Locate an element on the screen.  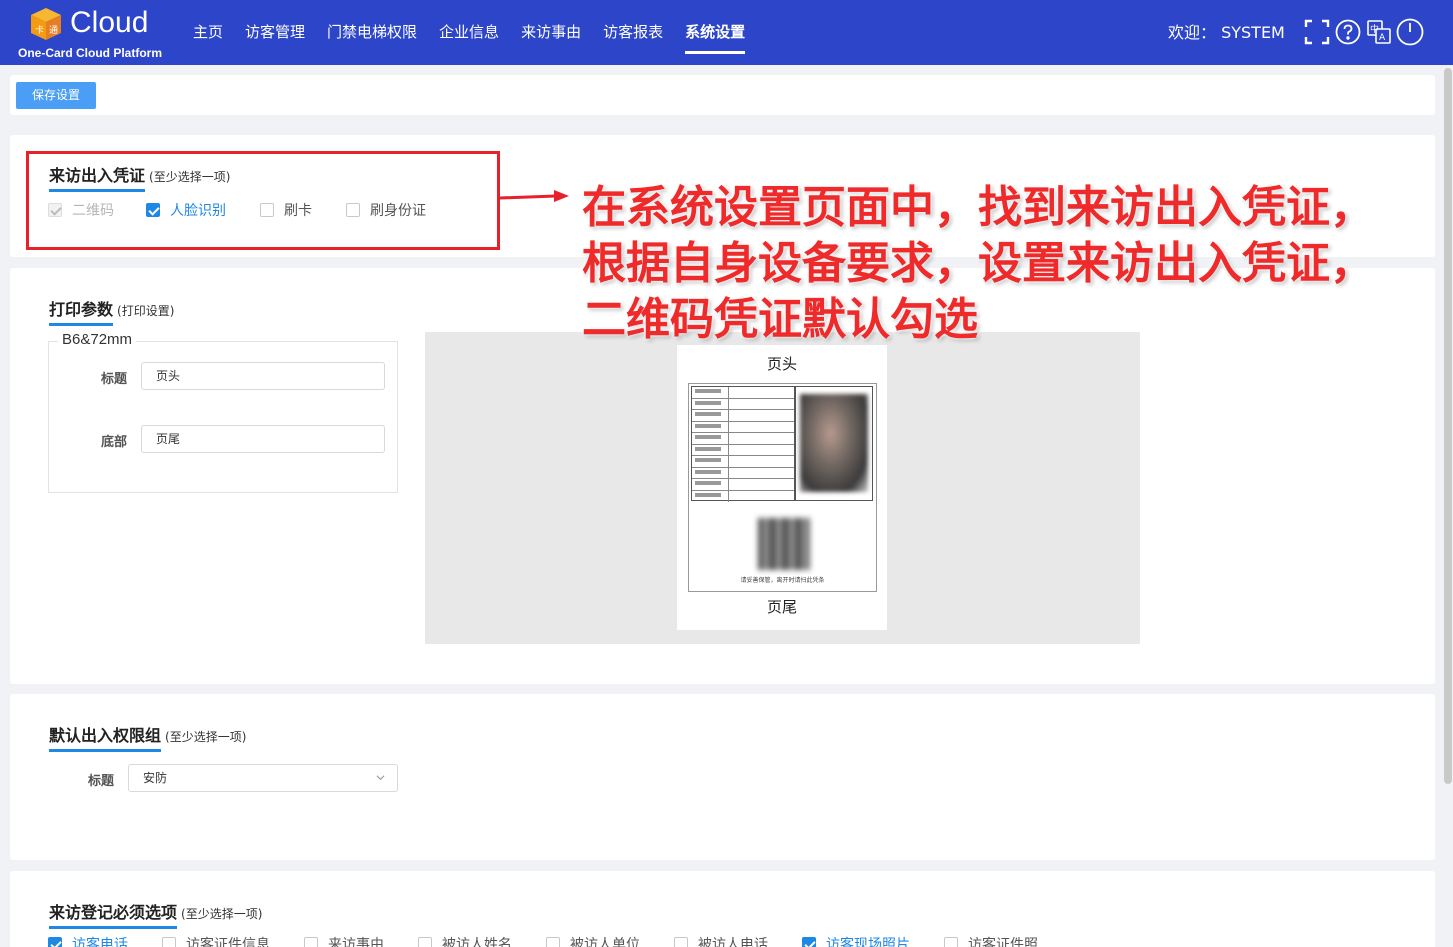
svg-text: 卡 is located at coordinates (39, 30).